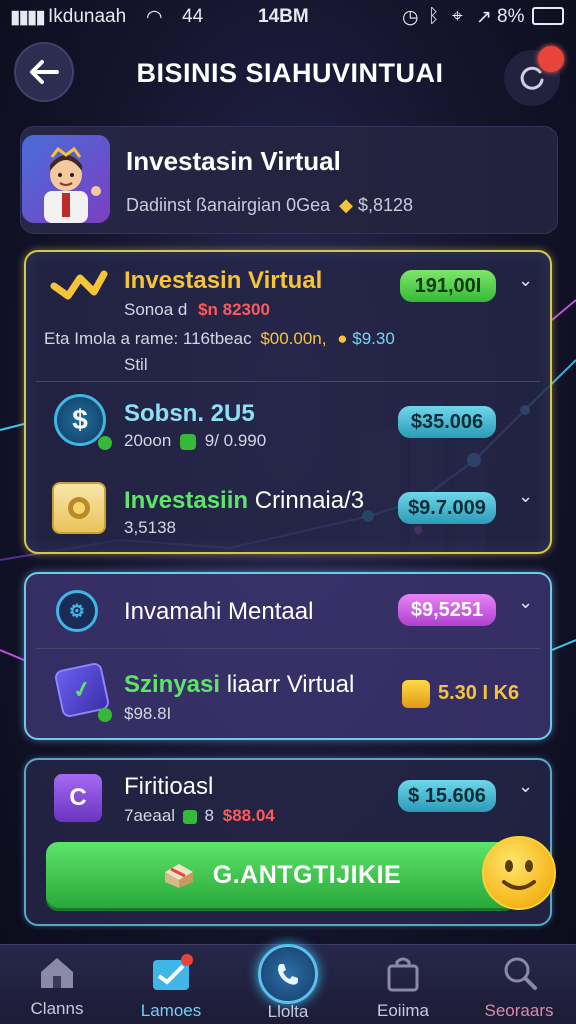 This screenshot has width=576, height=1024. Describe the element at coordinates (410, 17) in the screenshot. I see `alarm-icon: ◷` at that location.